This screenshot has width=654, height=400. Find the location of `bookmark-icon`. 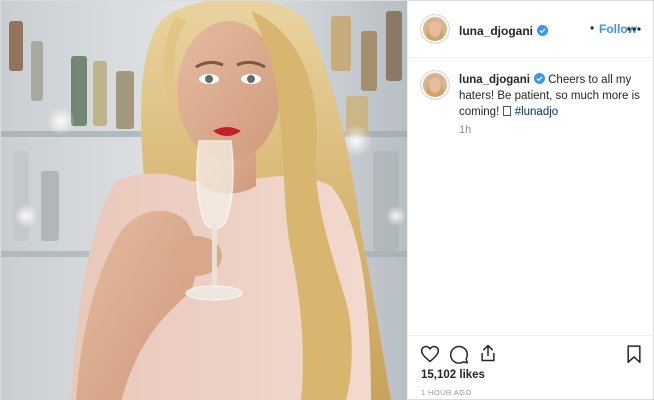

bookmark-icon is located at coordinates (634, 354).